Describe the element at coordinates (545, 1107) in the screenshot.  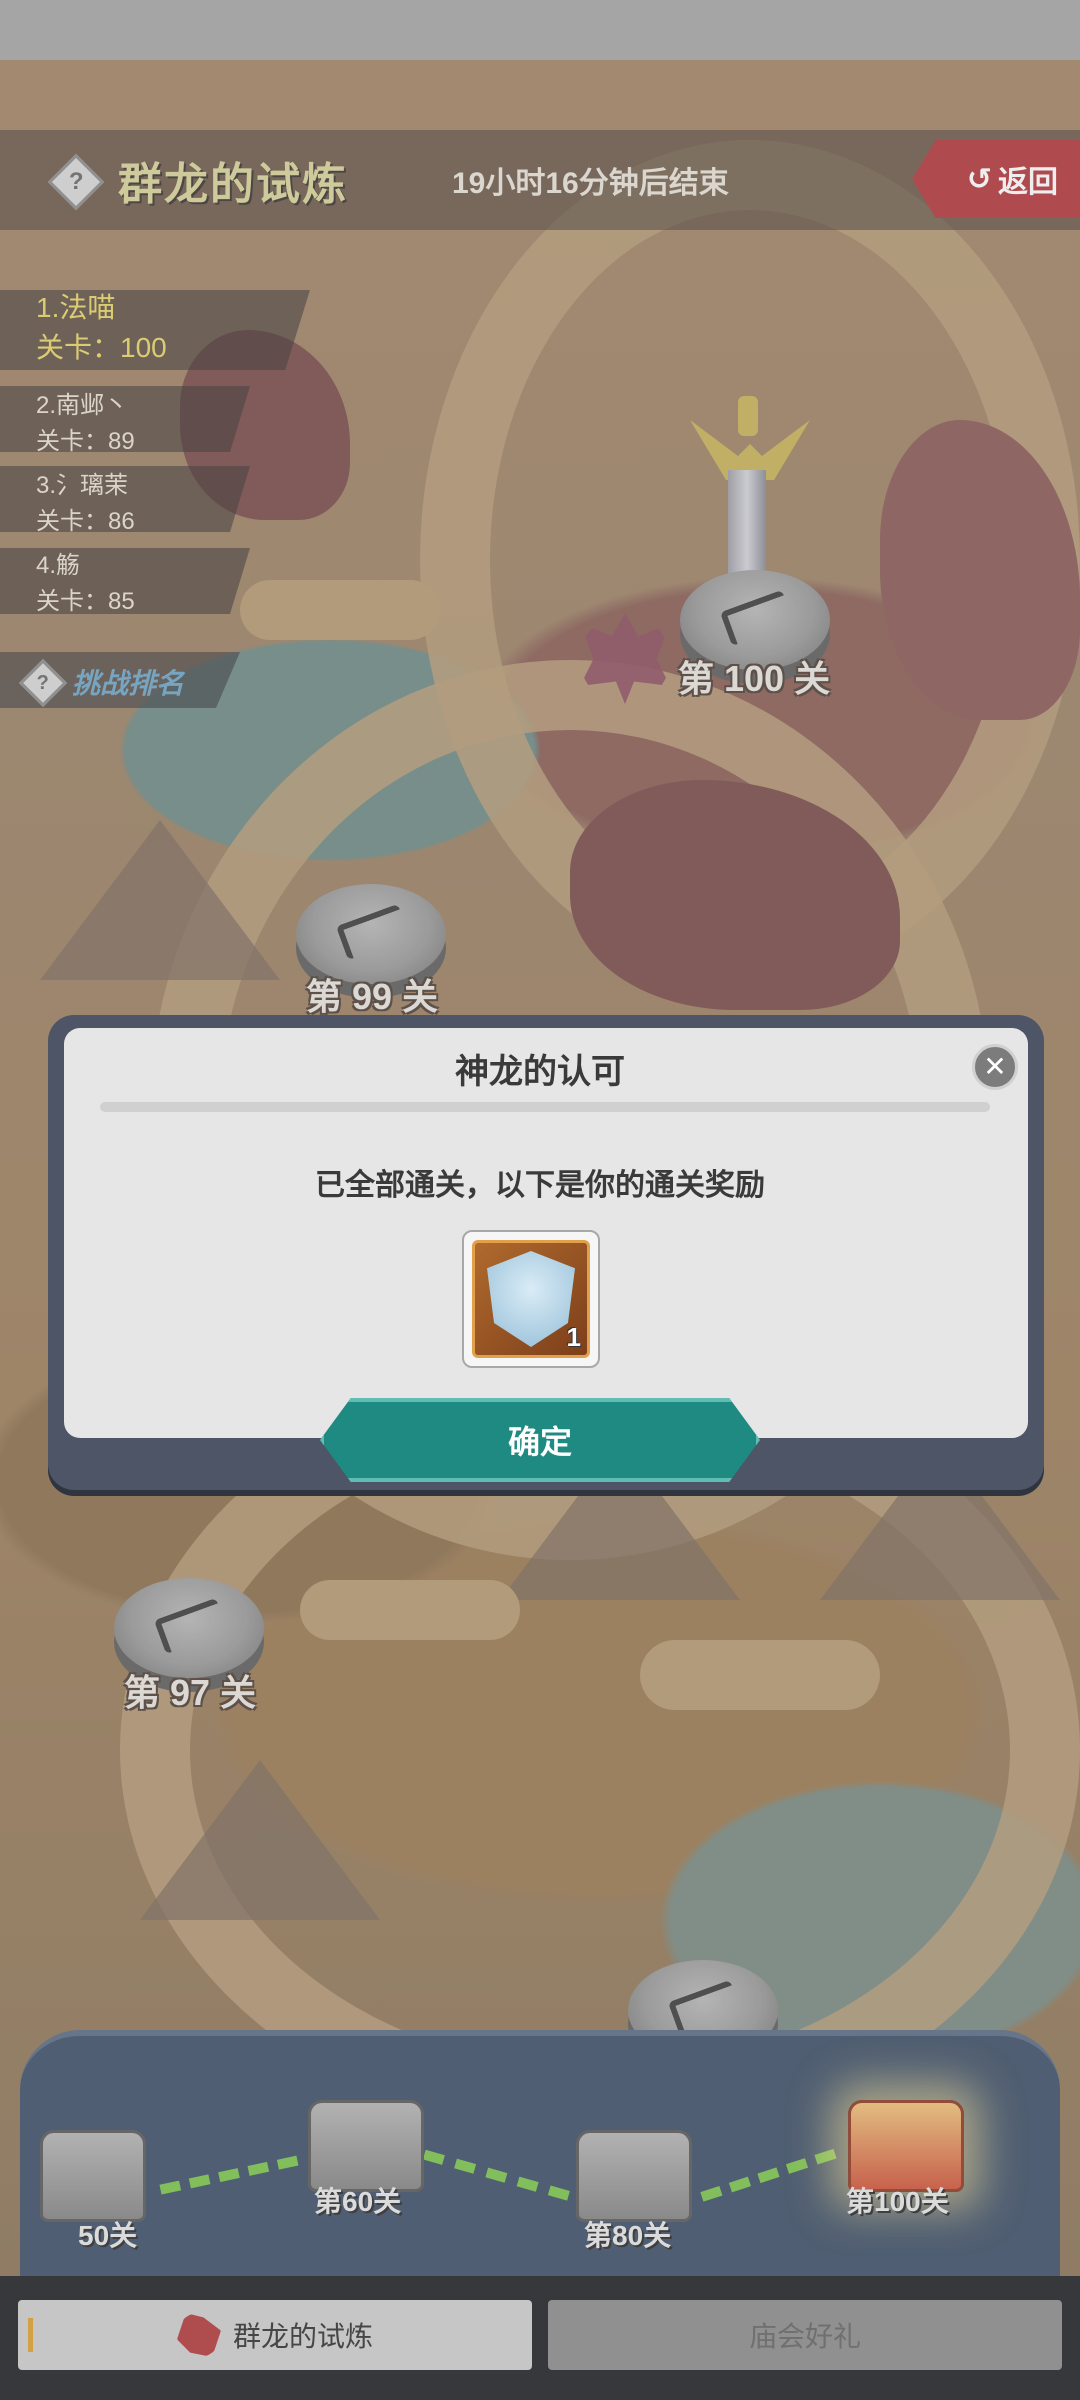
I see `dialog-divider` at that location.